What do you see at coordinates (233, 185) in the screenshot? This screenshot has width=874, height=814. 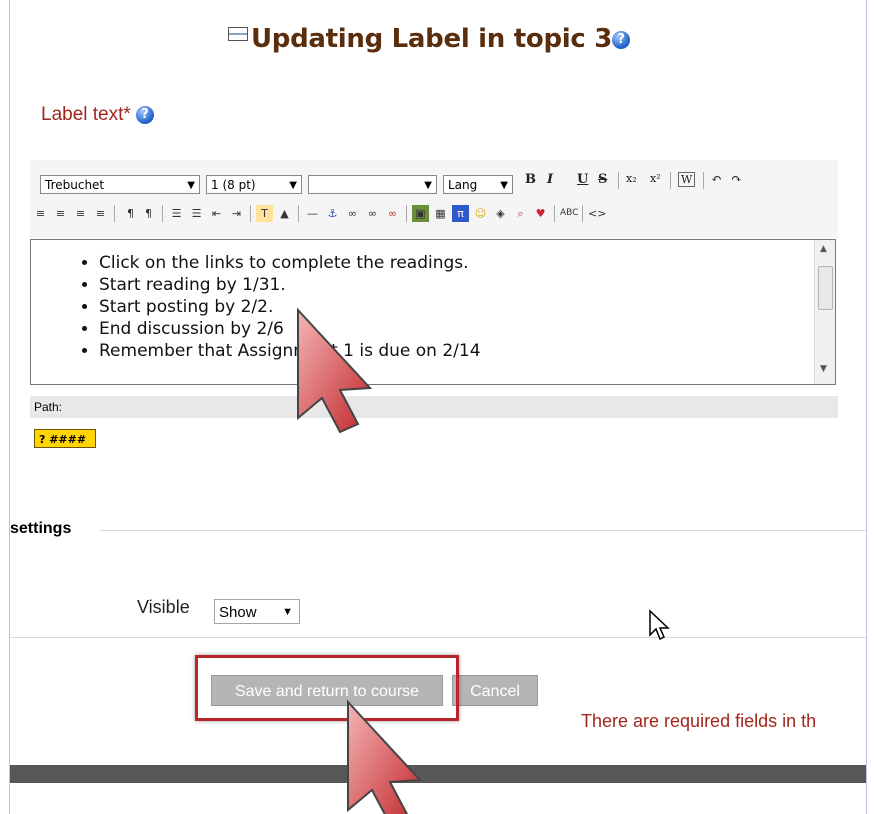 I see `font-size-value: 1 (8 pt)` at bounding box center [233, 185].